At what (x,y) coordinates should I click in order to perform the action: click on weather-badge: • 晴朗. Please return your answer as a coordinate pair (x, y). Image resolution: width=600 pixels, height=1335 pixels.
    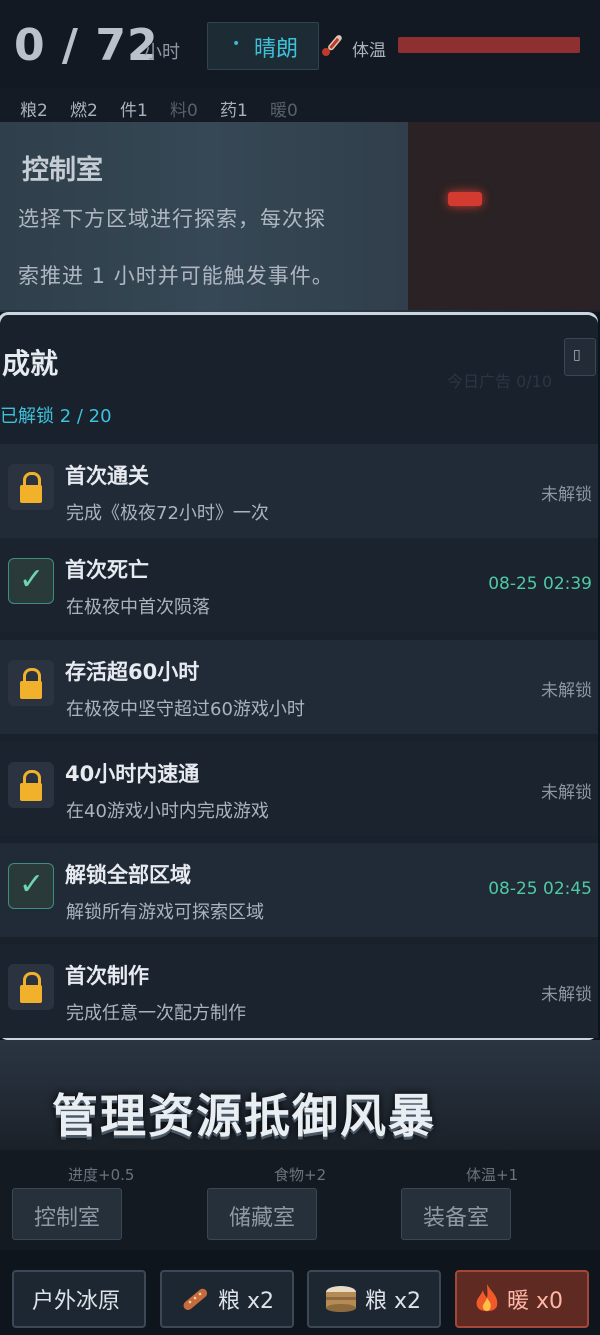
    Looking at the image, I should click on (263, 46).